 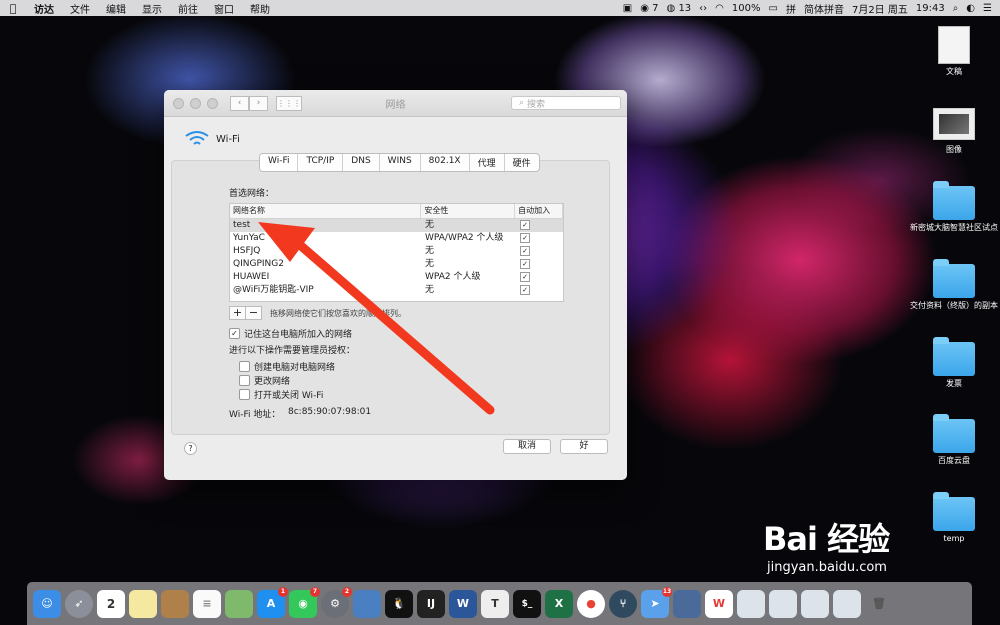 I want to click on input-method-label: 简体拼音, so click(x=824, y=8).